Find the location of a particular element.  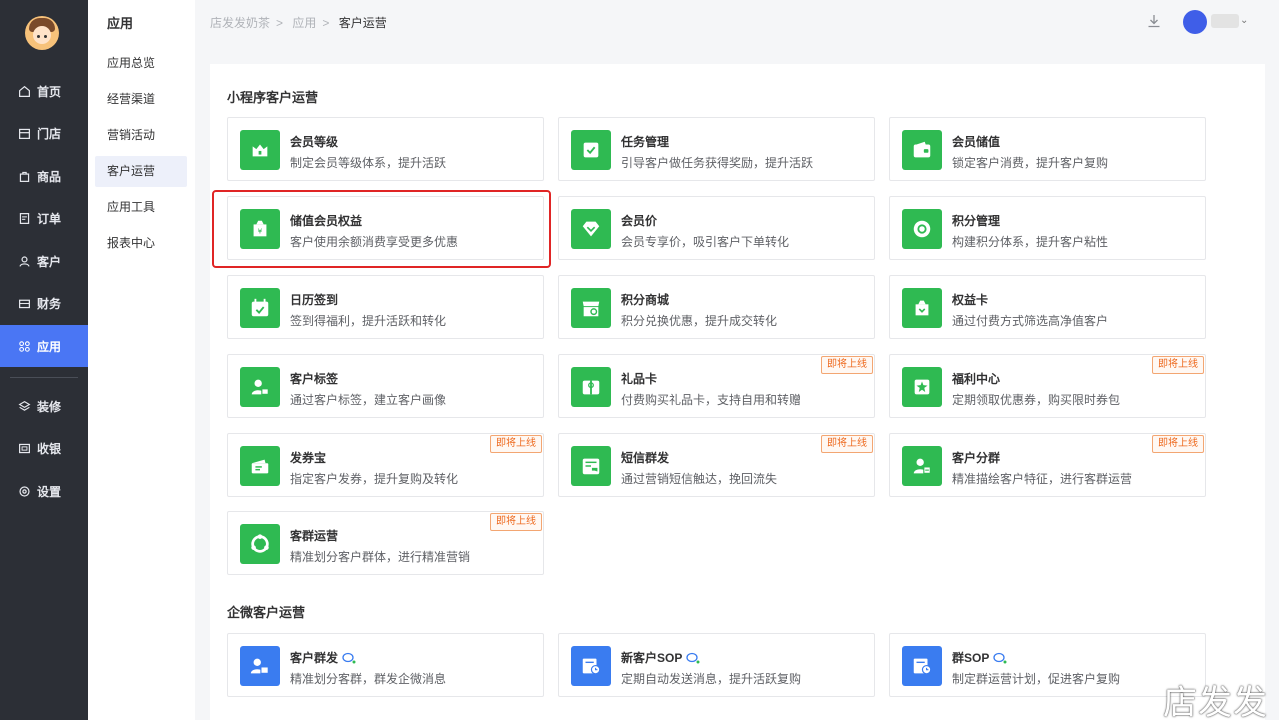

card-desc: 精准描绘客户特征，进行客群运营 is located at coordinates (1042, 479).